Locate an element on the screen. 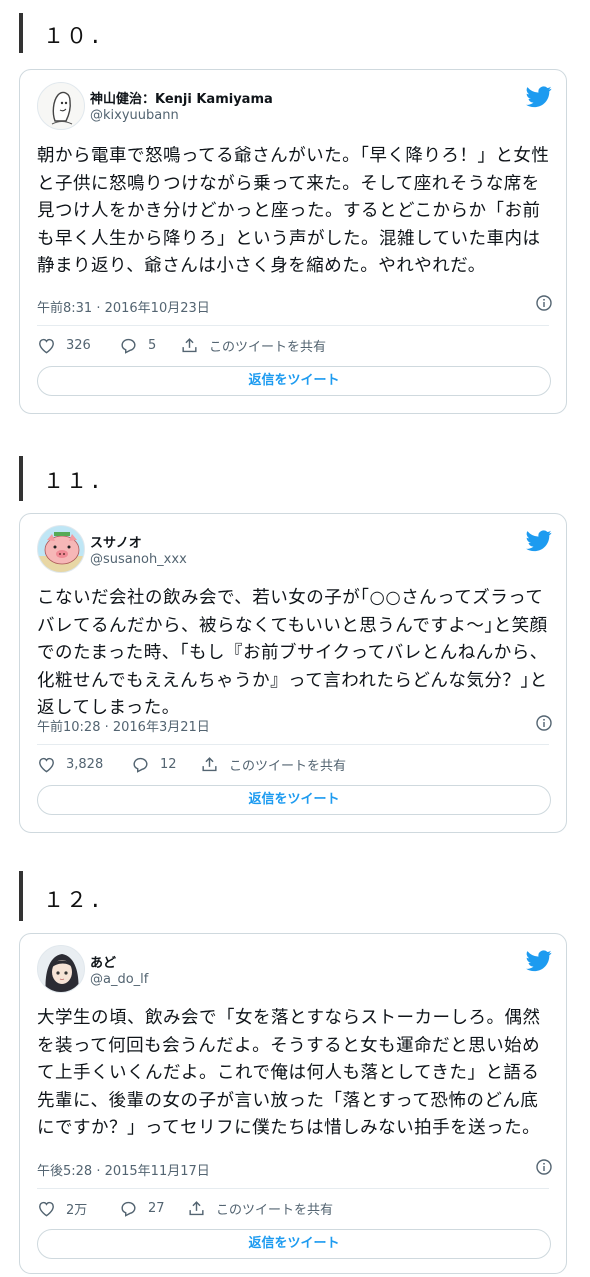 This screenshot has height=1277, width=590. user-handle: @susanoh_xxx is located at coordinates (138, 559).